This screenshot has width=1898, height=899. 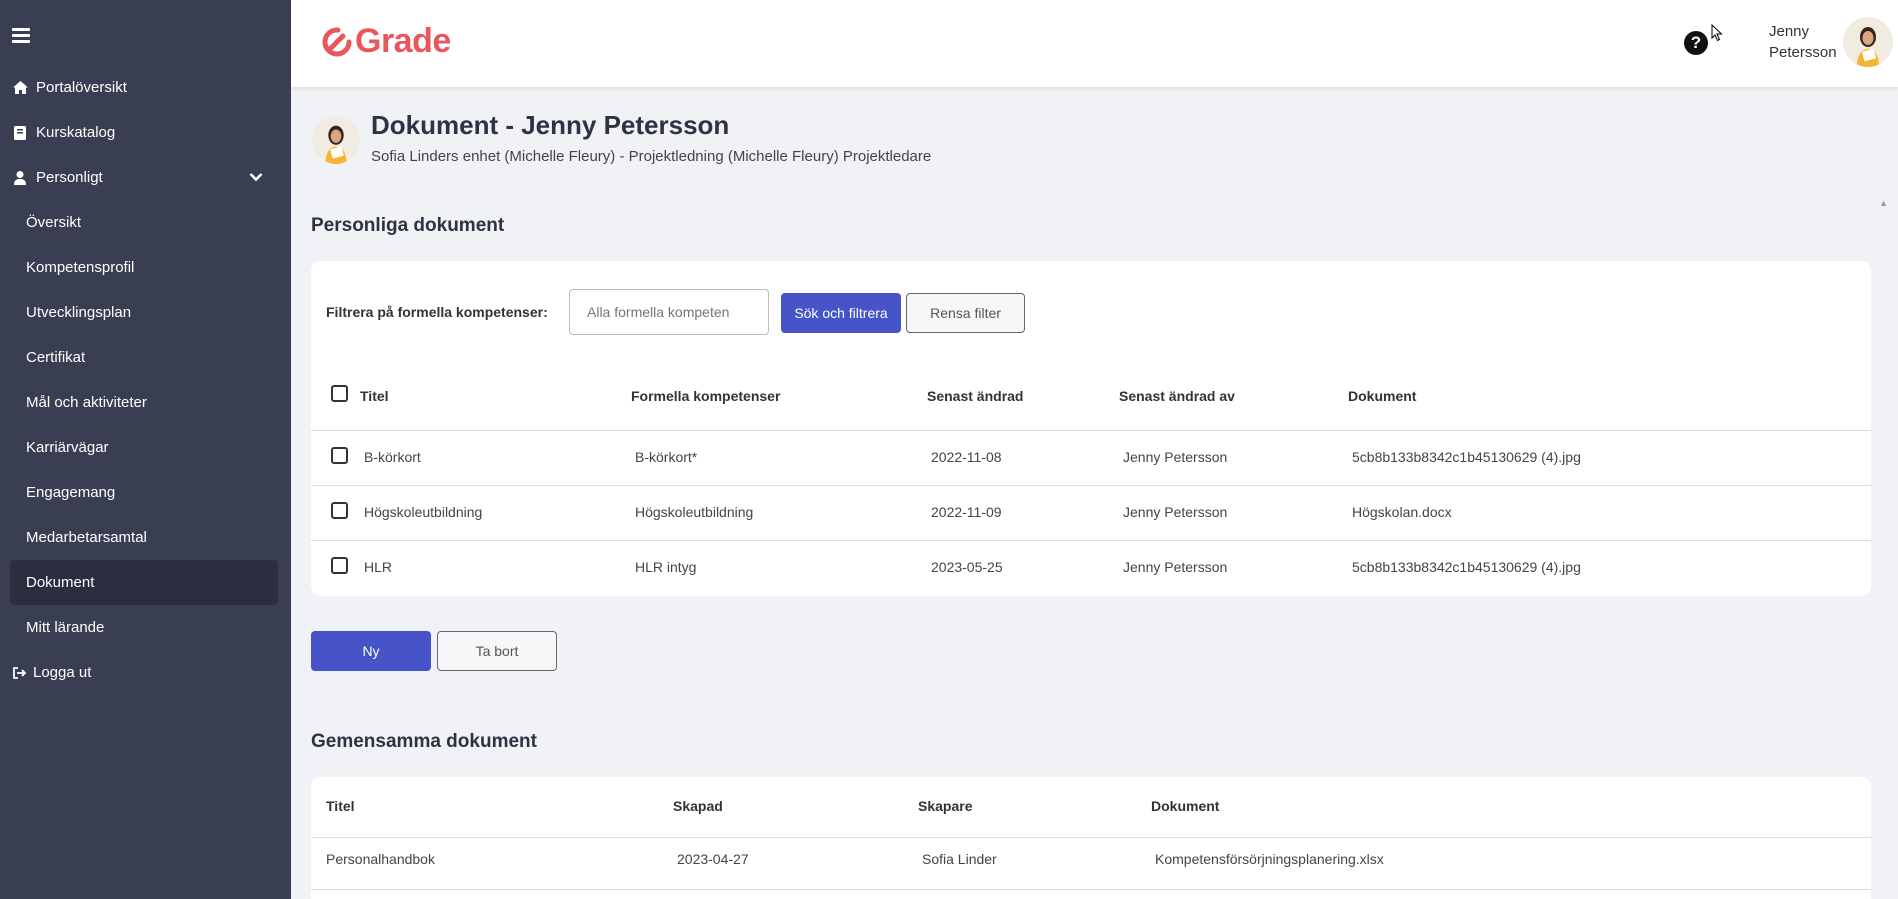 I want to click on row-title: B-körkort, so click(x=392, y=457).